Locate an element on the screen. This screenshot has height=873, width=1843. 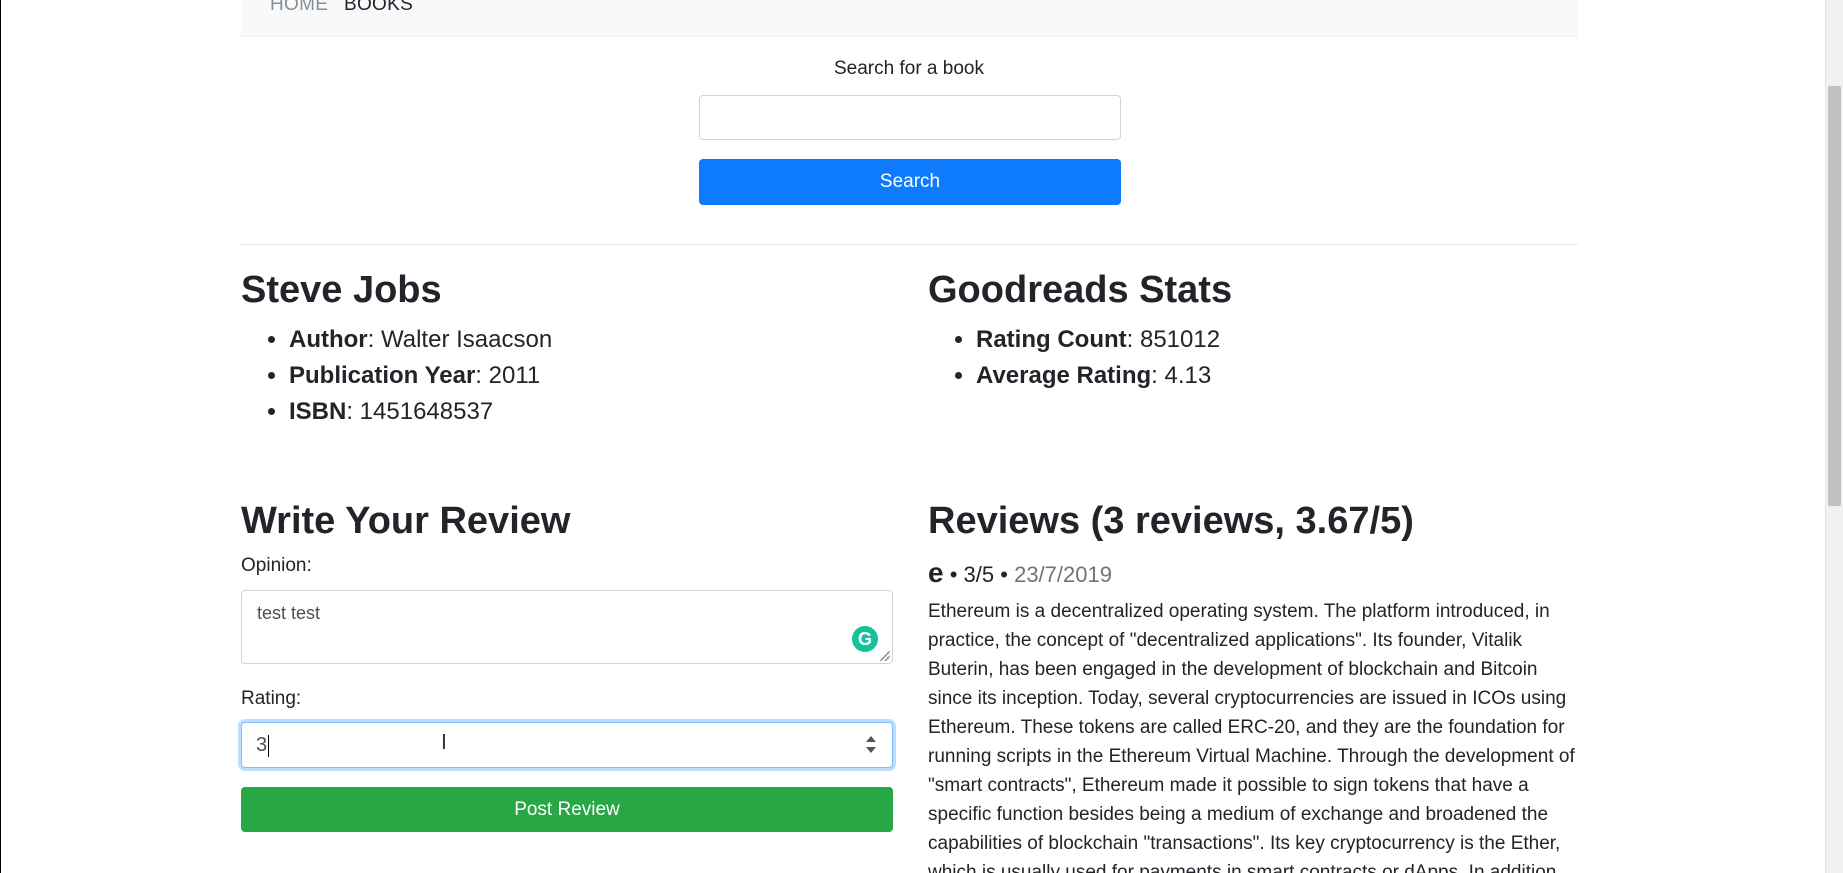
text-caret is located at coordinates (269, 745).